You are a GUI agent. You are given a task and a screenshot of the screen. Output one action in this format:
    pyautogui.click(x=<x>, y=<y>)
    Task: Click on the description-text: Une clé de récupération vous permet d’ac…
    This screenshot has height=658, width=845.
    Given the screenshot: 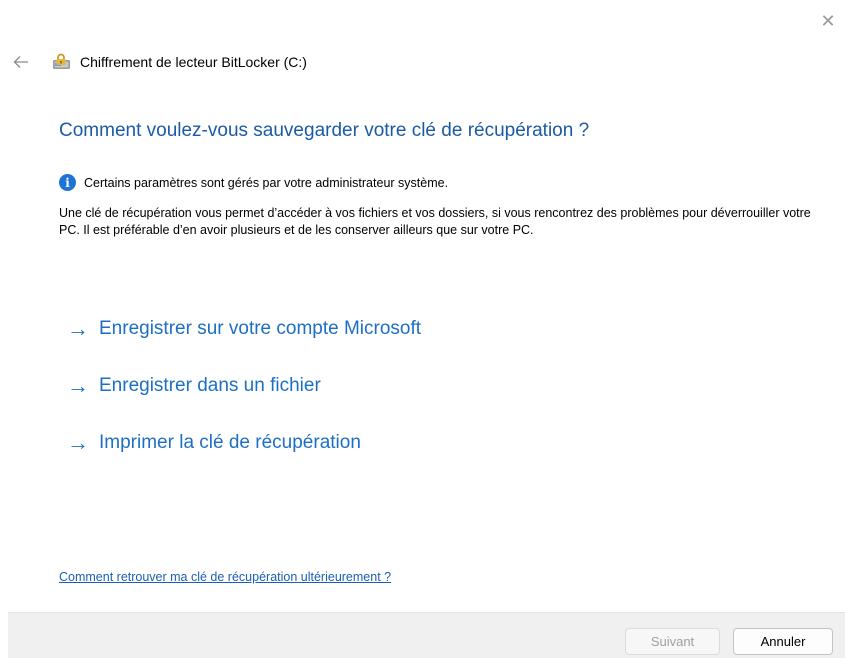 What is the action you would take?
    pyautogui.click(x=435, y=221)
    